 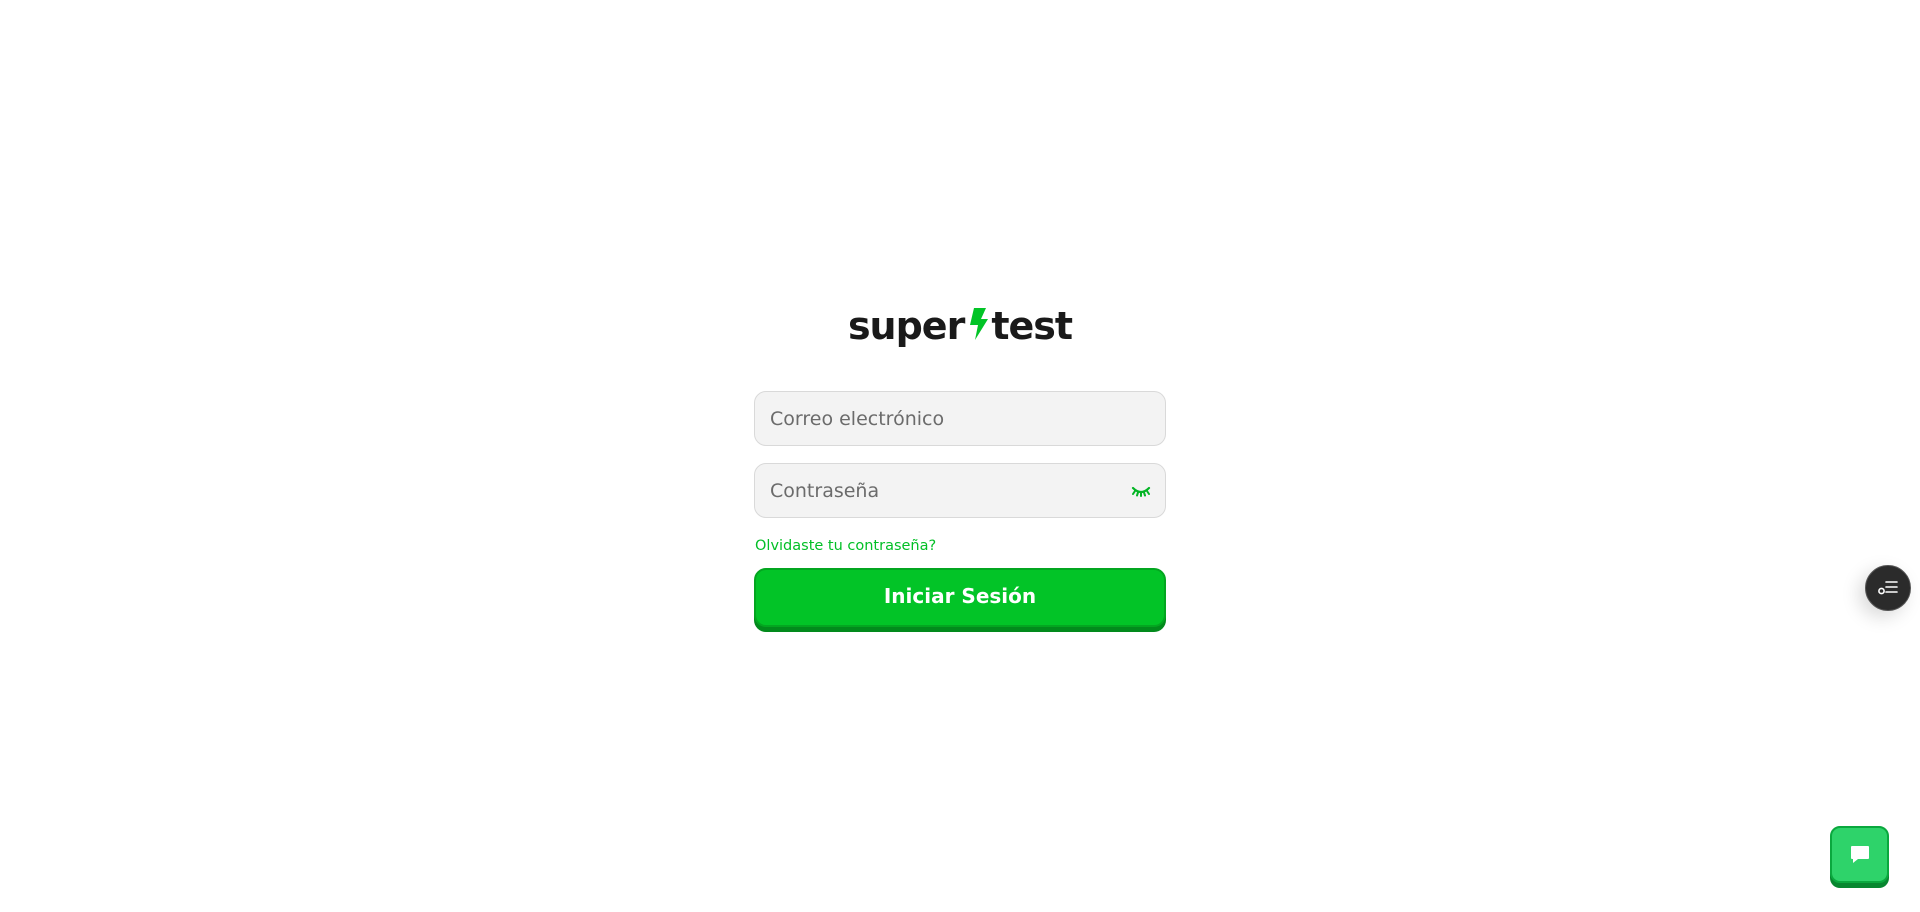 What do you see at coordinates (960, 597) in the screenshot?
I see `login-button: Iniciar Sesión` at bounding box center [960, 597].